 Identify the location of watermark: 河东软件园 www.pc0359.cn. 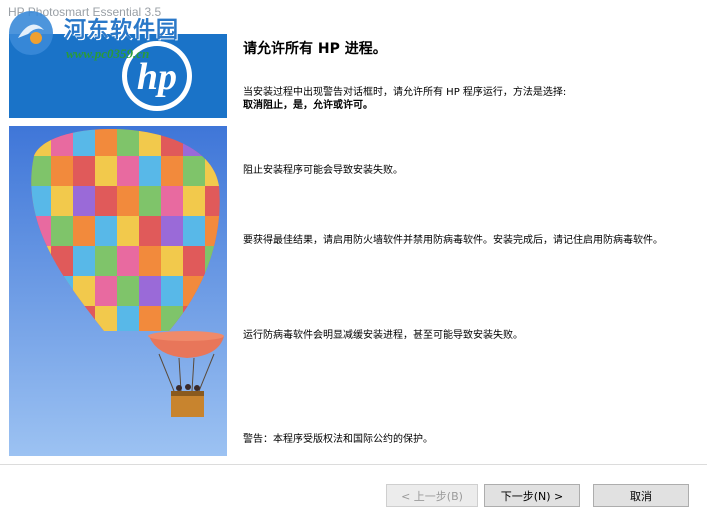
(106, 38).